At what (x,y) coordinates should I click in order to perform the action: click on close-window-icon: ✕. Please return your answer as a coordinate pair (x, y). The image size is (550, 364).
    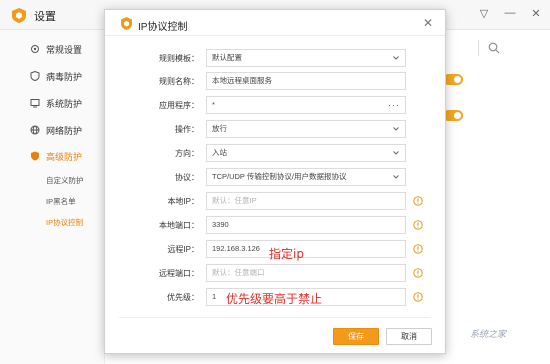
    Looking at the image, I should click on (536, 13).